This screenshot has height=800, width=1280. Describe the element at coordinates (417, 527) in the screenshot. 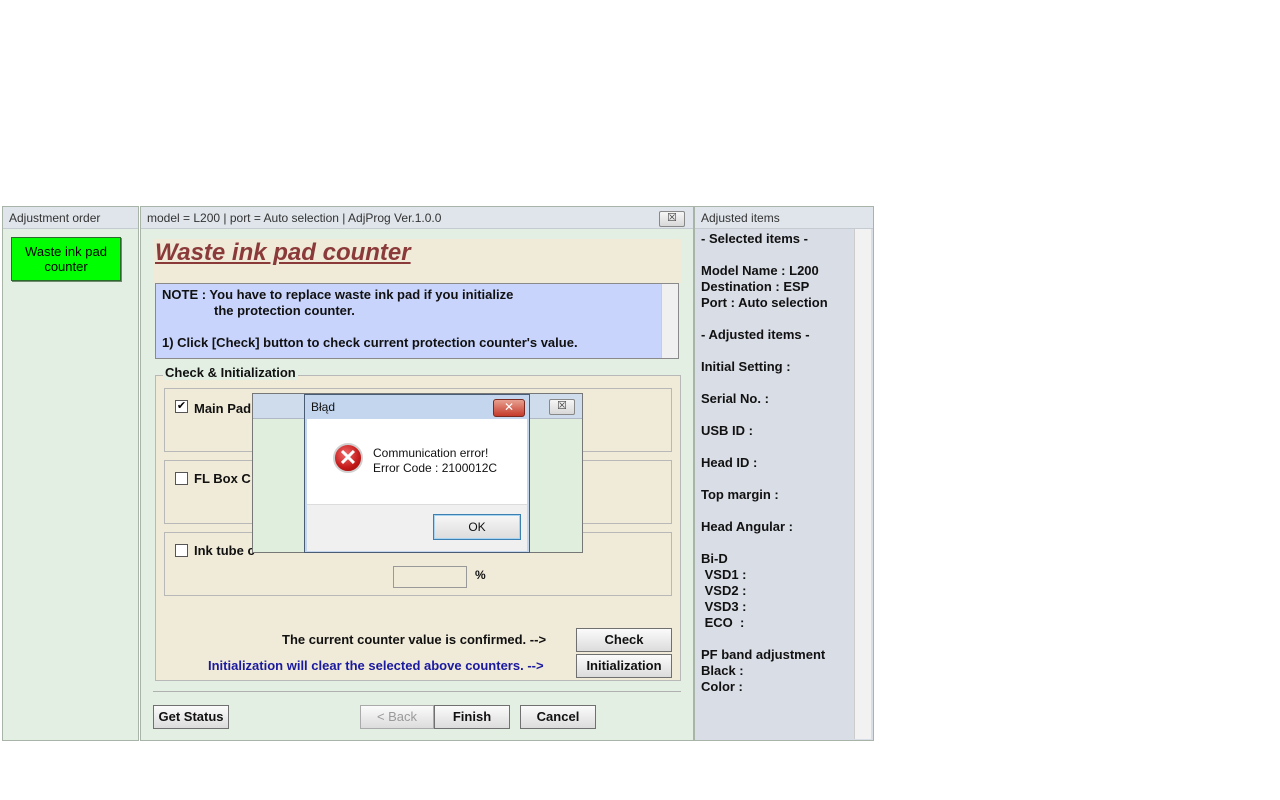

I see `error-dialog-footer: OK` at that location.